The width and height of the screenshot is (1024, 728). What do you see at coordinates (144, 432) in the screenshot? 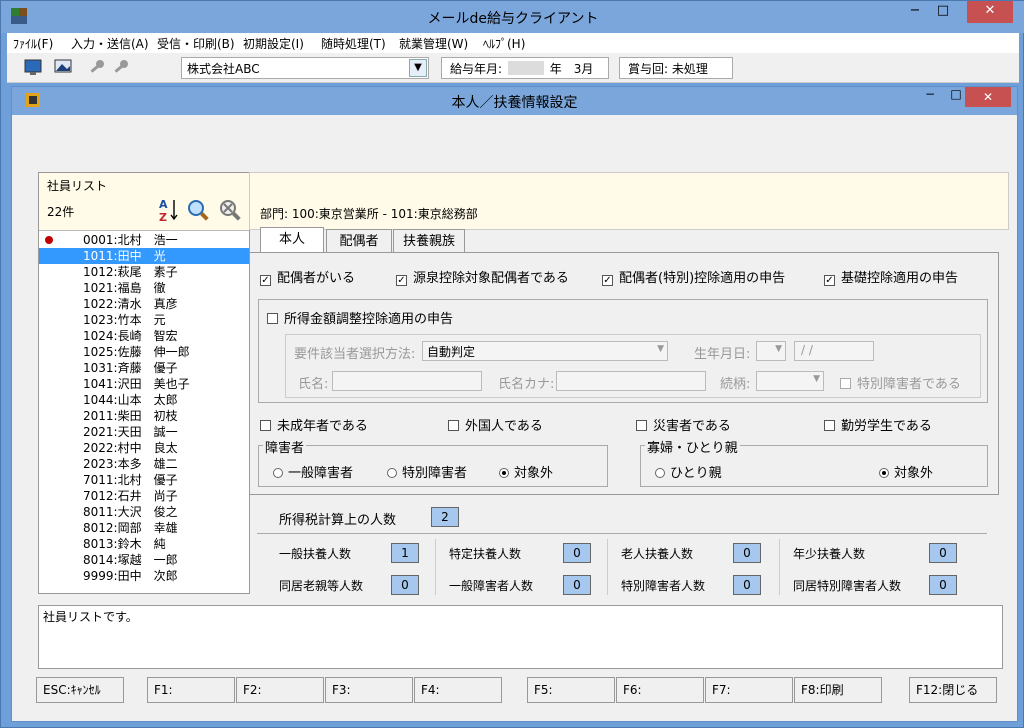
I see `employee-row: 2021:天田 誠一` at bounding box center [144, 432].